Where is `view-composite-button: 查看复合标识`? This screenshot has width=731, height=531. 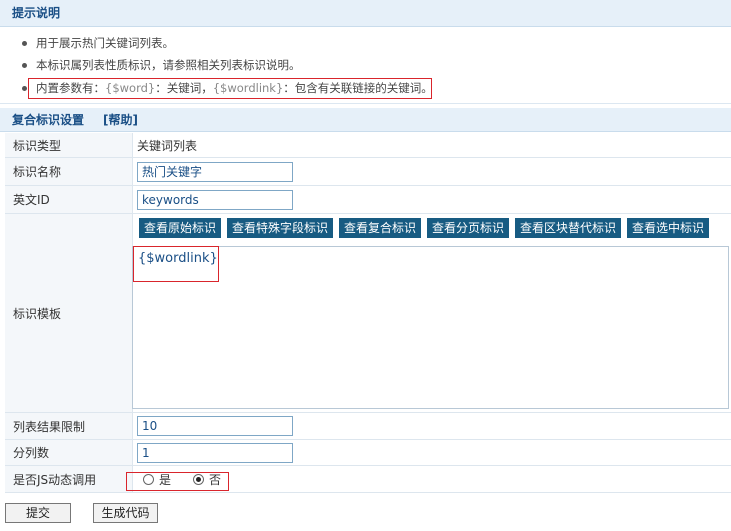
view-composite-button: 查看复合标识 is located at coordinates (380, 228).